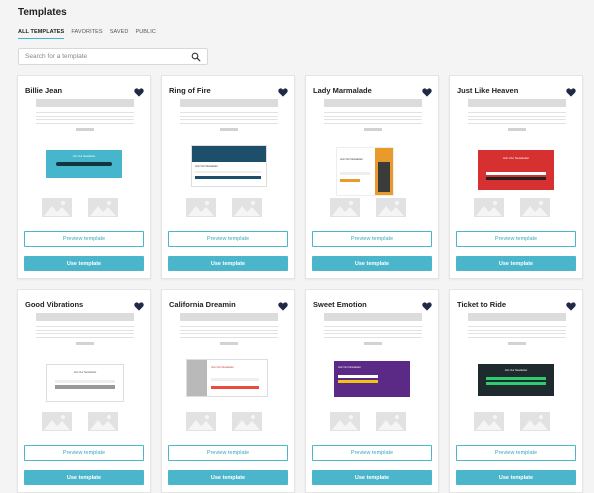  What do you see at coordinates (340, 304) in the screenshot?
I see `template-title: Sweet Emotion` at bounding box center [340, 304].